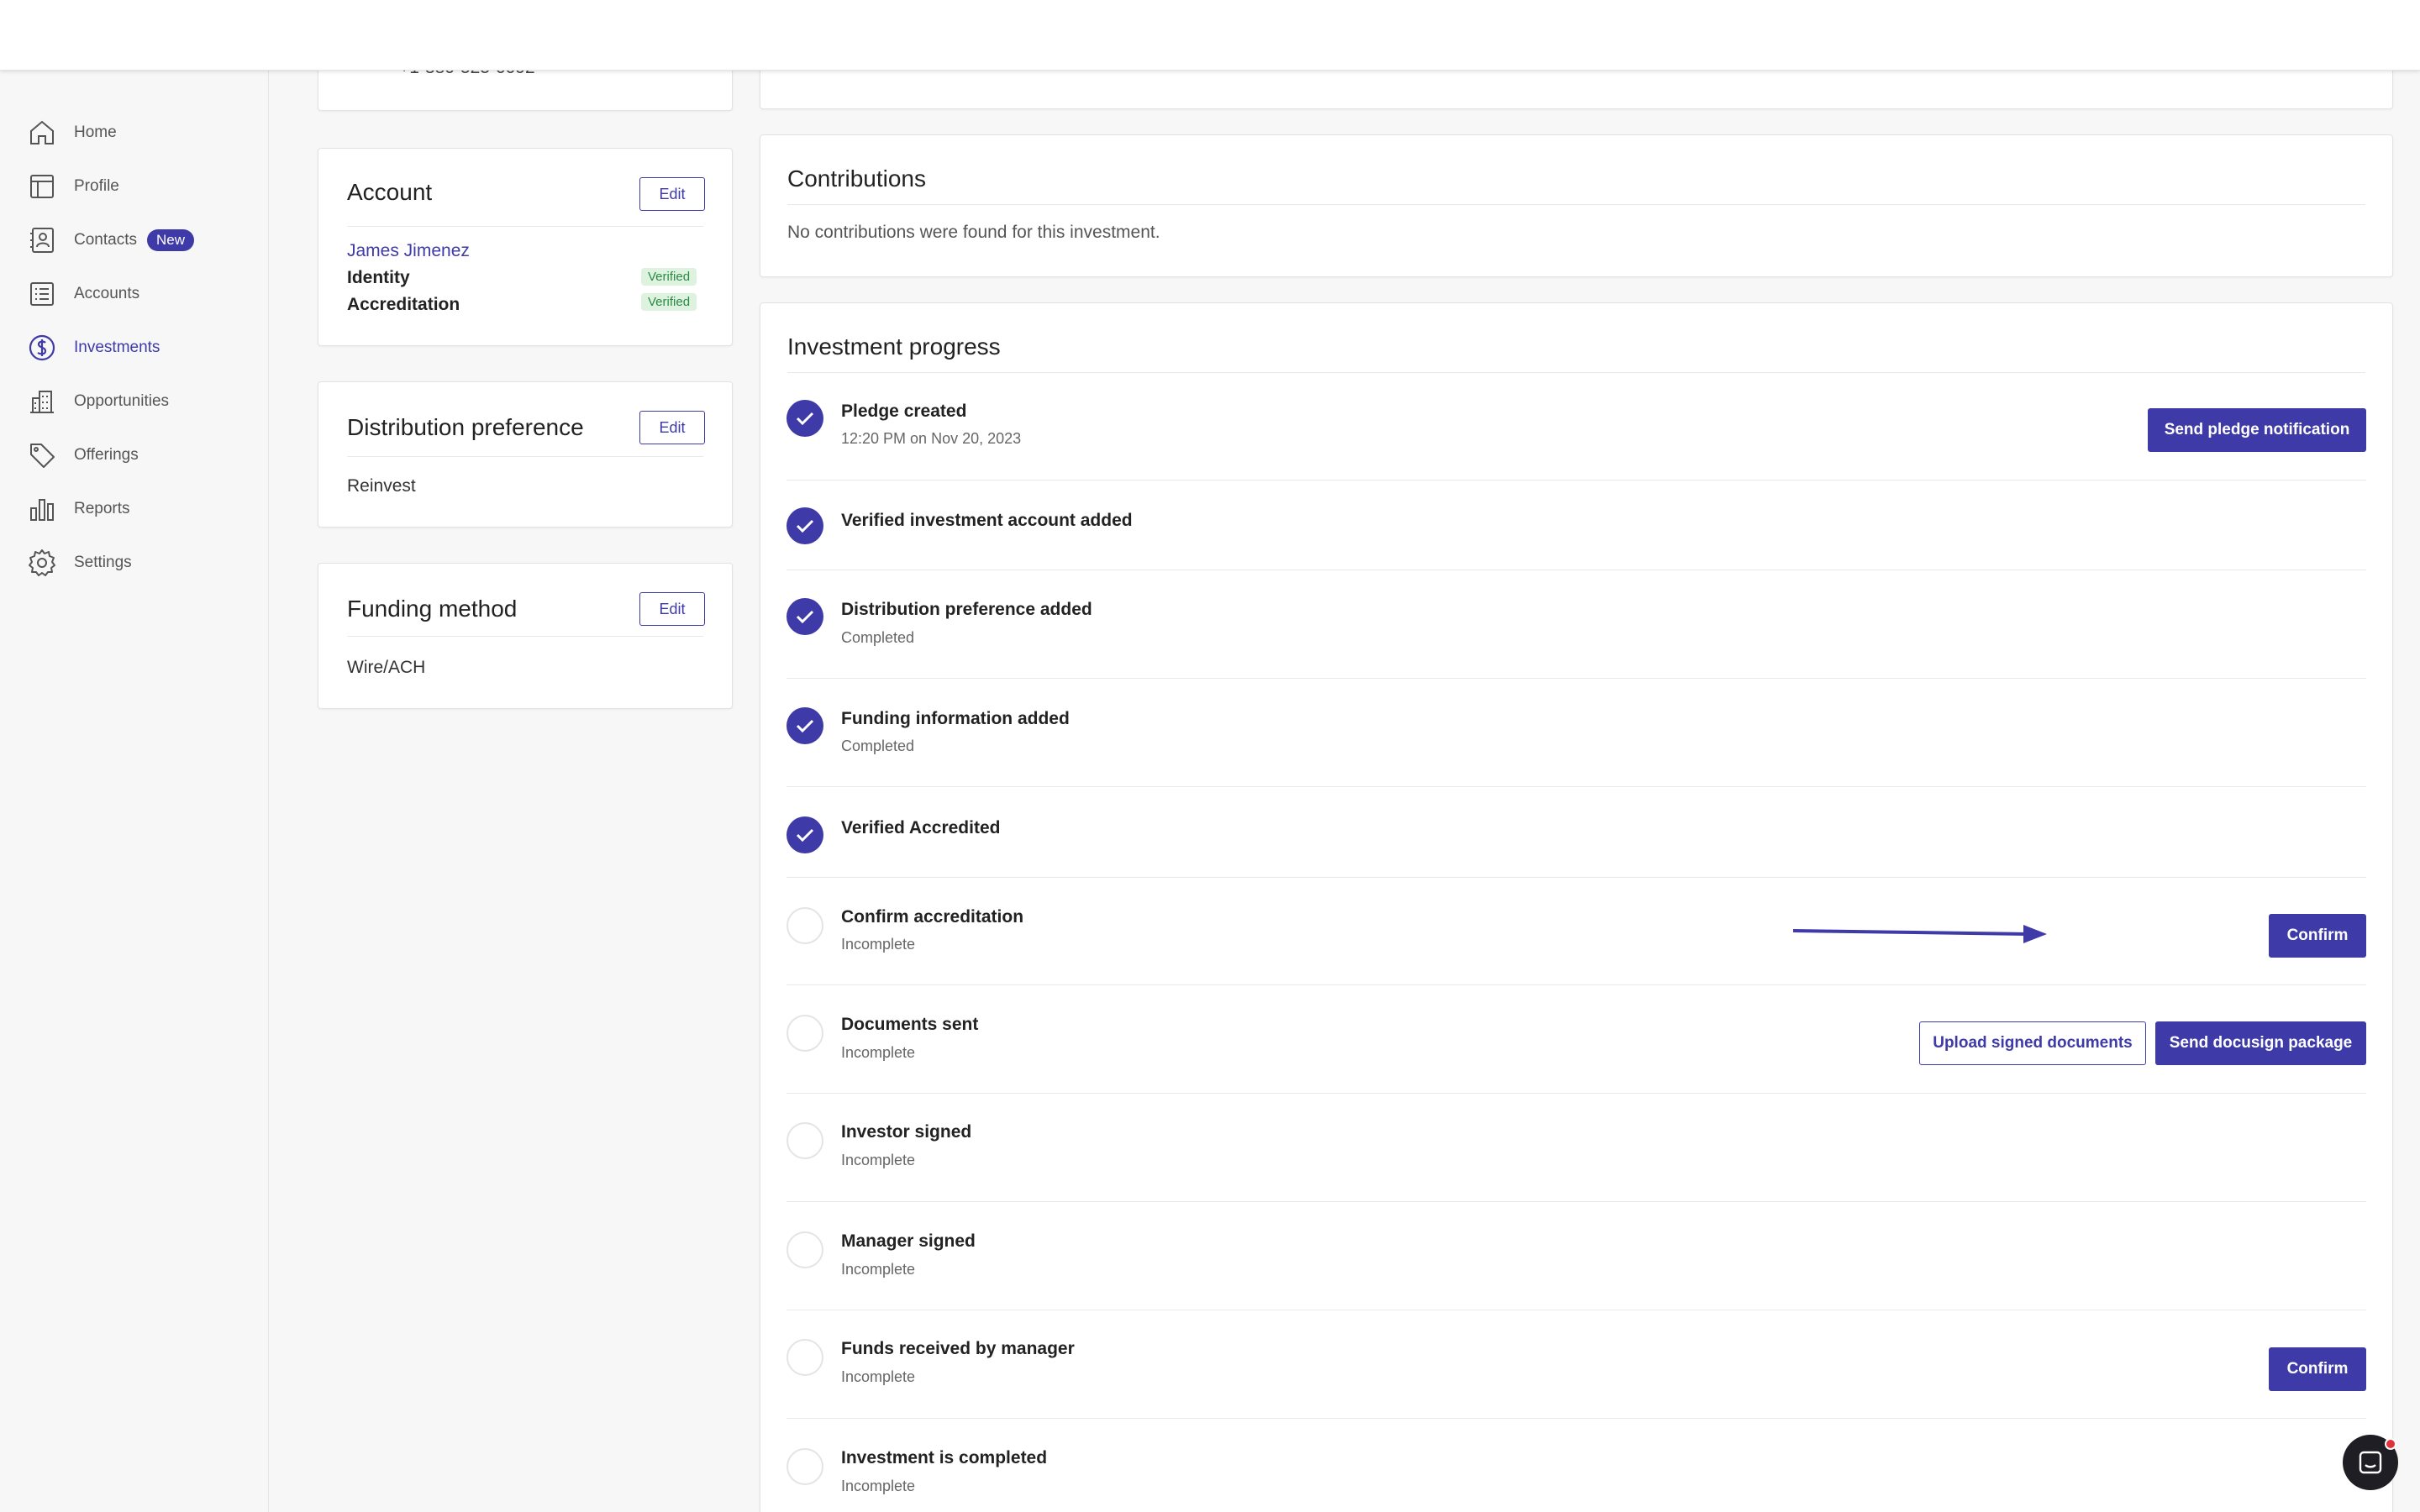  What do you see at coordinates (42, 294) in the screenshot?
I see `accounts-icon` at bounding box center [42, 294].